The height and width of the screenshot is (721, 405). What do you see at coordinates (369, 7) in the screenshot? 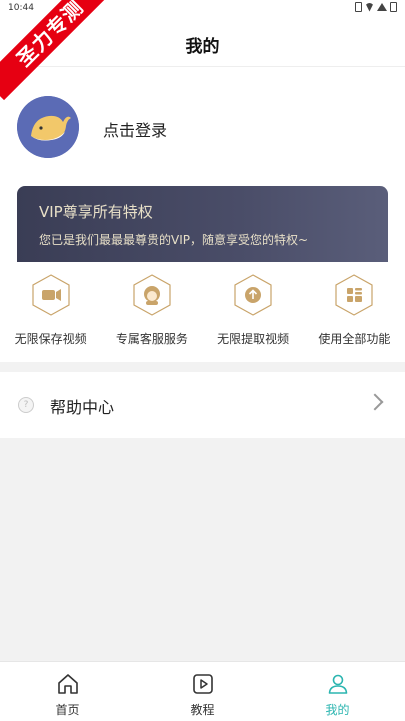
I see `wifi-icon` at bounding box center [369, 7].